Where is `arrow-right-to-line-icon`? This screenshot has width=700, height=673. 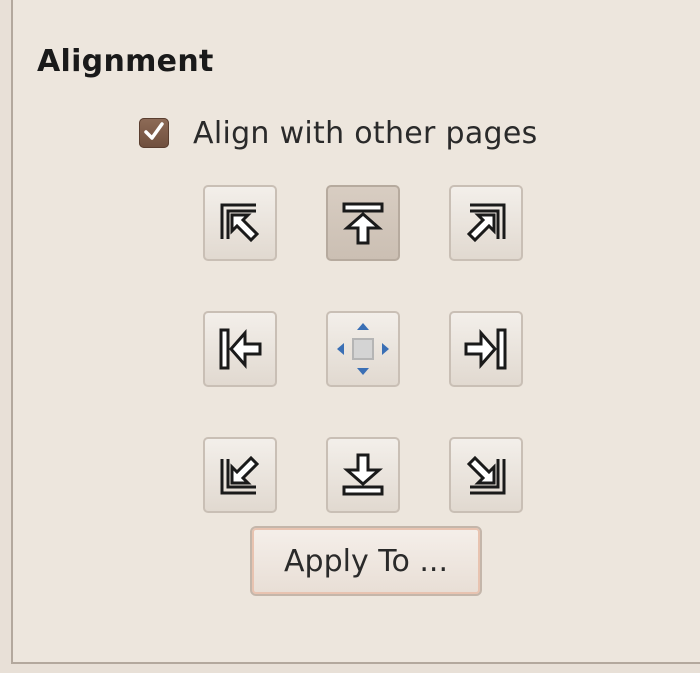
arrow-right-to-line-icon is located at coordinates (485, 349).